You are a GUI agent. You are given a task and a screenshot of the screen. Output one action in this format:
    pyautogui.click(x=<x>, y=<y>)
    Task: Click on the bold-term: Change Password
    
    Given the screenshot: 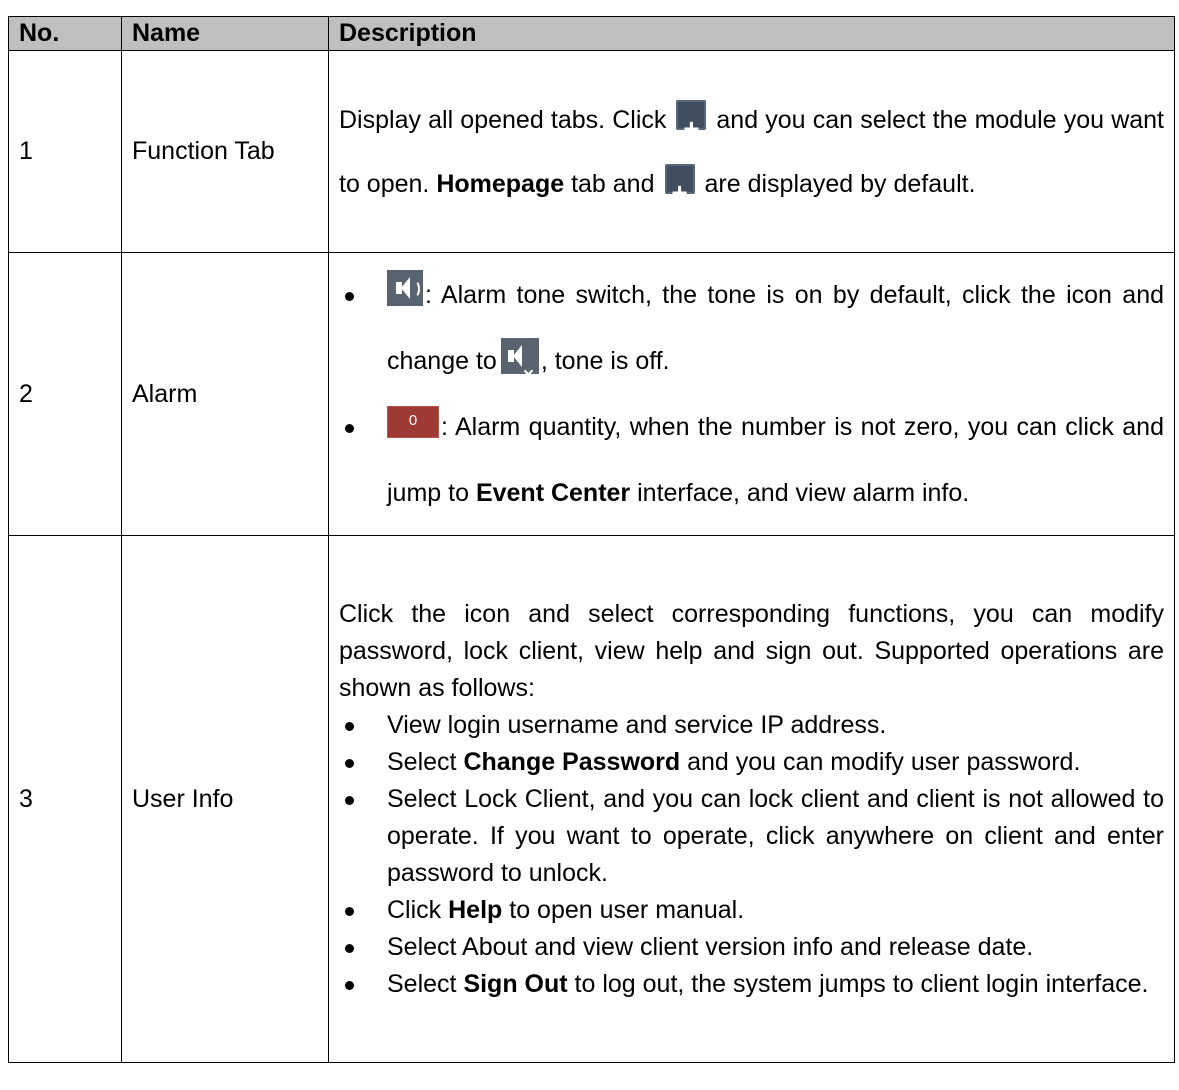 What is the action you would take?
    pyautogui.click(x=572, y=761)
    